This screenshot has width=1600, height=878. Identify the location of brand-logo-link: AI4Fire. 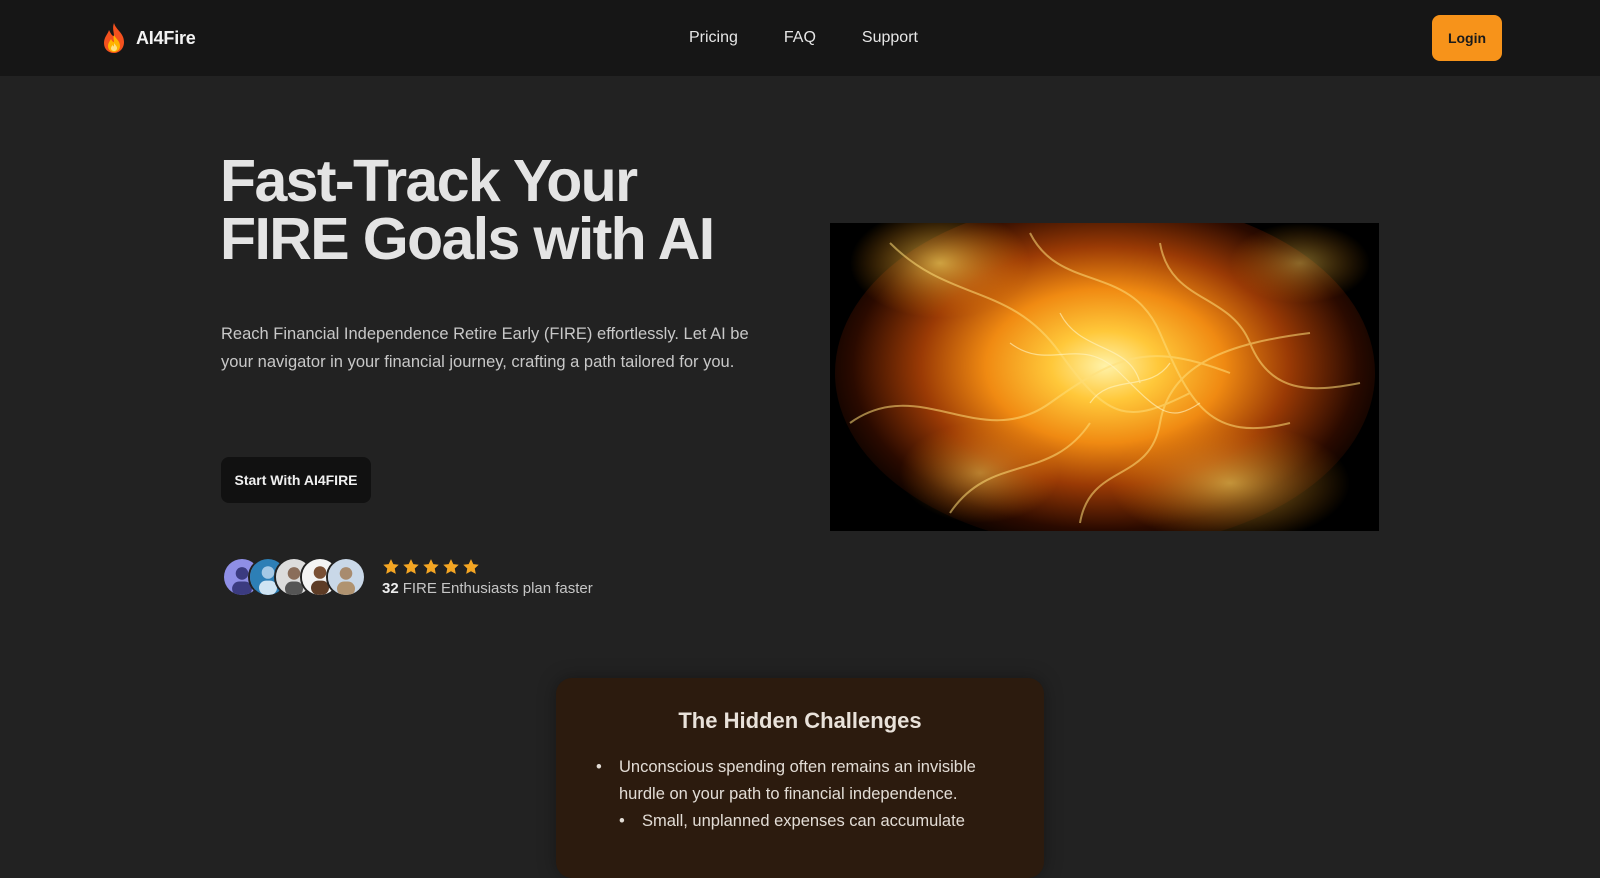
(148, 38).